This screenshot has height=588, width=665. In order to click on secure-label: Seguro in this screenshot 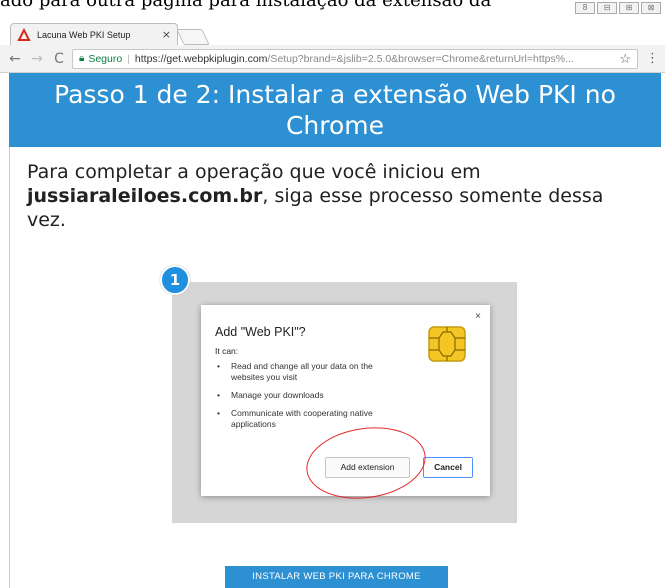, I will do `click(105, 58)`.